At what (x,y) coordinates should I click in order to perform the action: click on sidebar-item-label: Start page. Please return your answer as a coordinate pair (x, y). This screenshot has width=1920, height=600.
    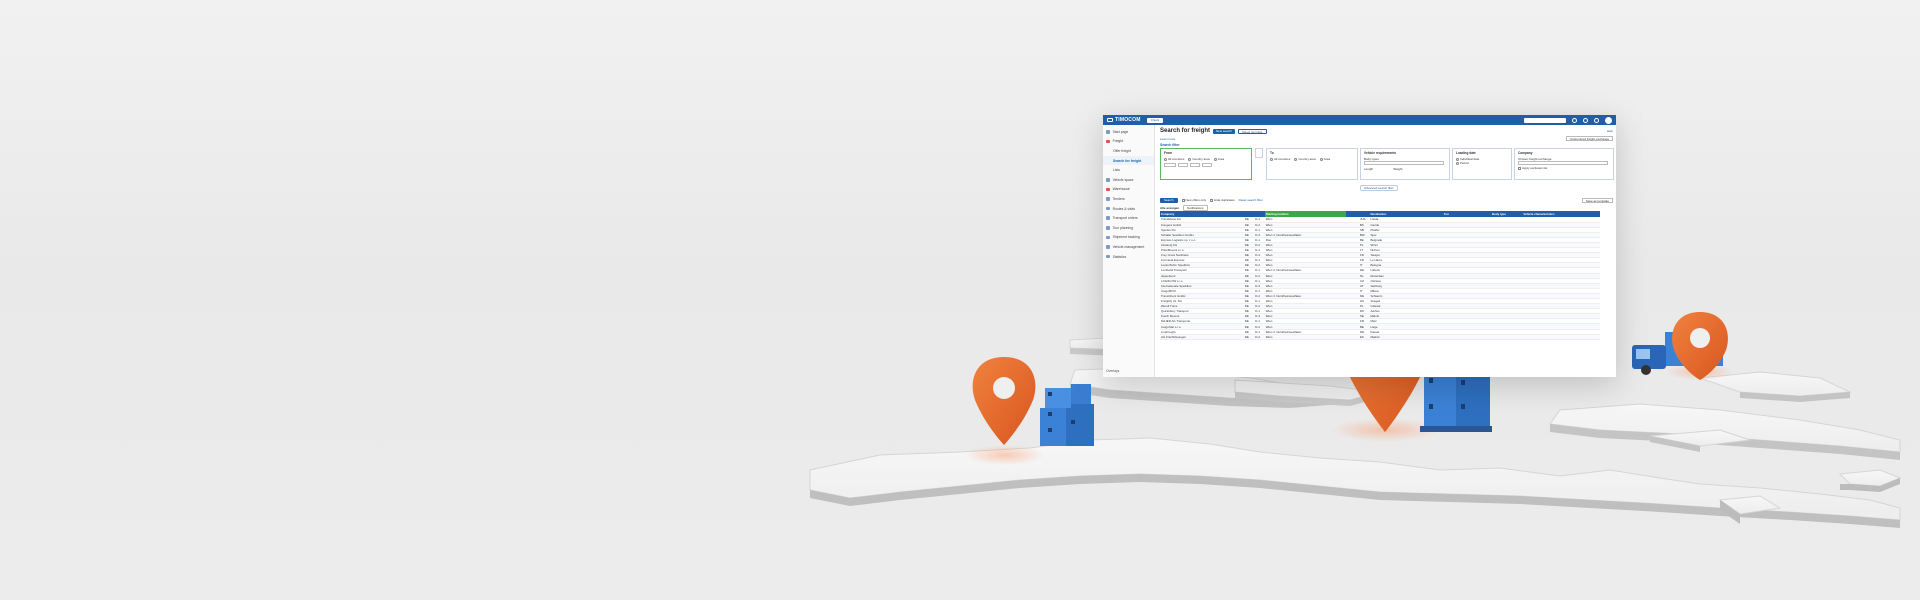
    Looking at the image, I should click on (1120, 131).